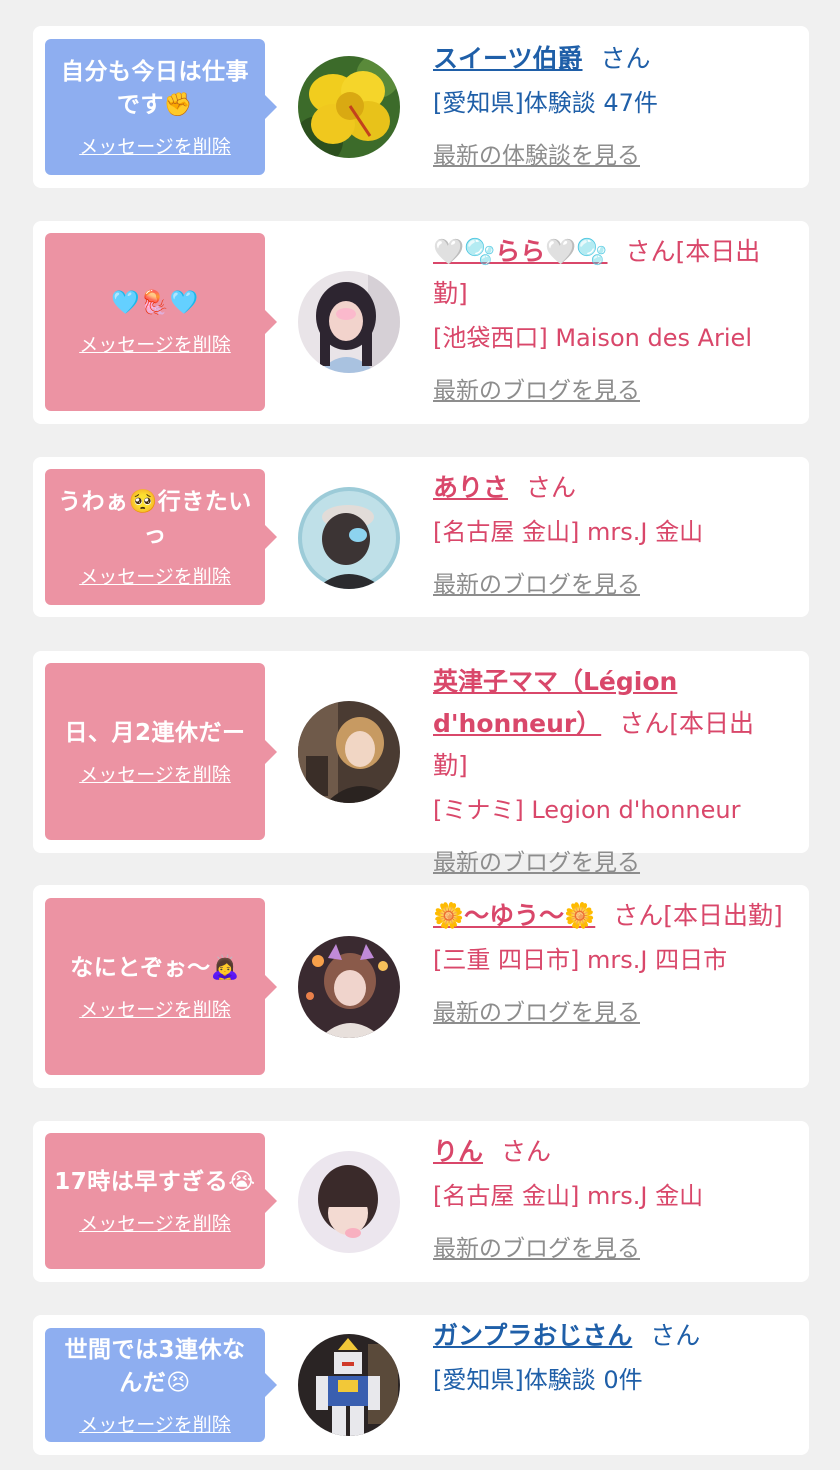 Image resolution: width=840 pixels, height=1470 pixels. I want to click on woman-portrait-avatar-image, so click(349, 752).